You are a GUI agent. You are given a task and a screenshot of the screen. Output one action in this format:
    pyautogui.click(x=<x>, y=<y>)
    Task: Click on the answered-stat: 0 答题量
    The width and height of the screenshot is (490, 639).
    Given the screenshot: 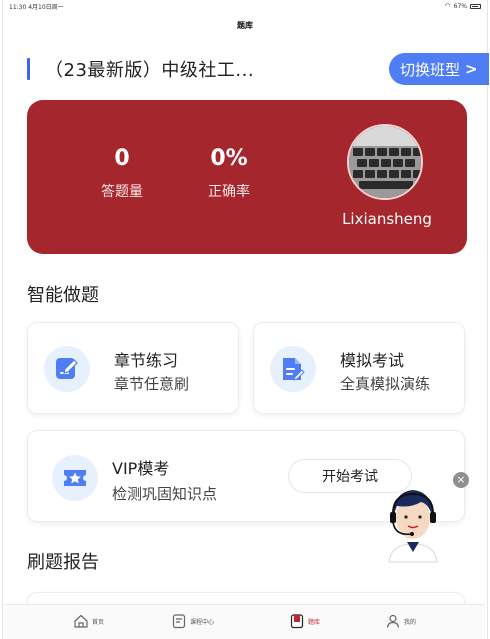 What is the action you would take?
    pyautogui.click(x=122, y=173)
    